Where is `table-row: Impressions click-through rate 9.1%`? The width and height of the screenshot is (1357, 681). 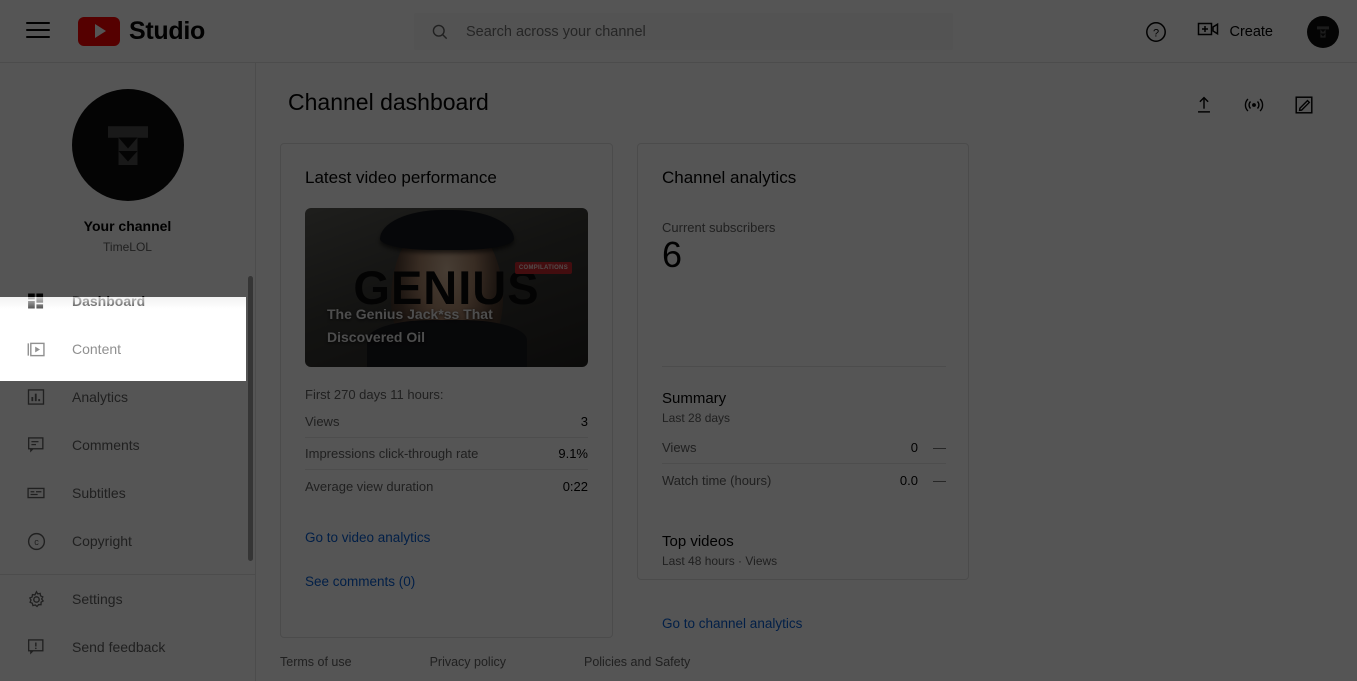 table-row: Impressions click-through rate 9.1% is located at coordinates (446, 454).